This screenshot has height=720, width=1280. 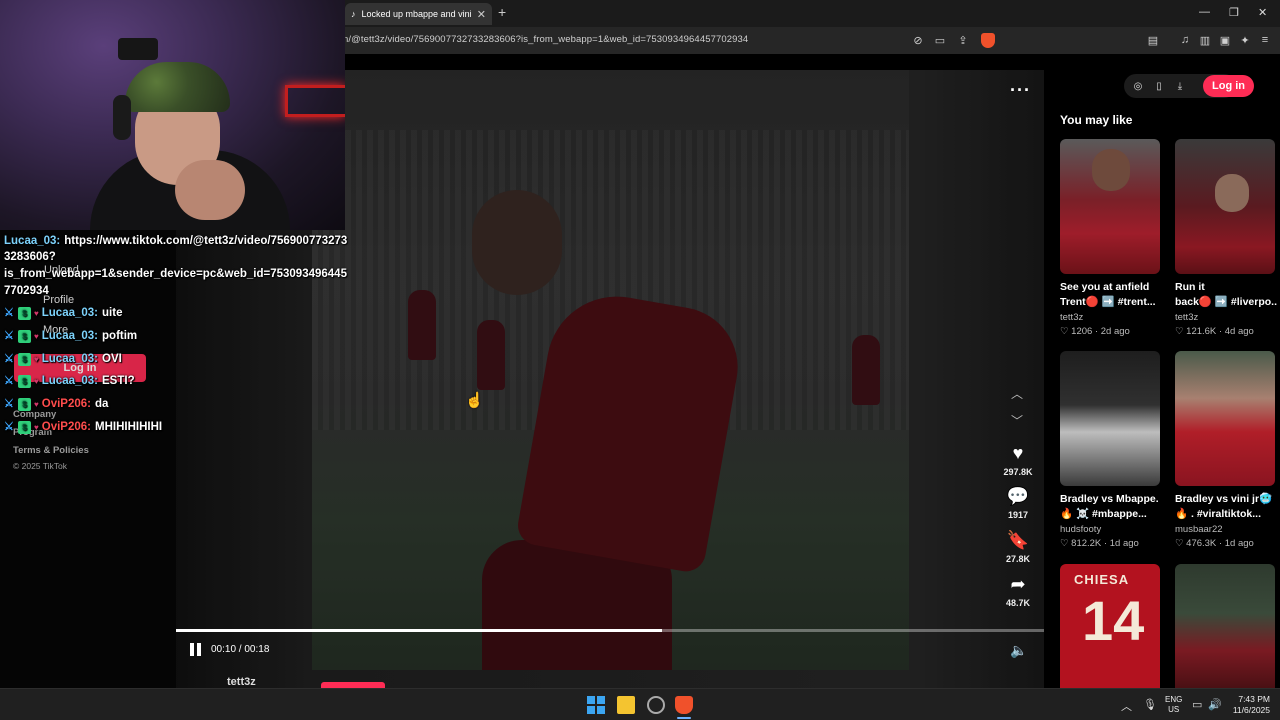 I want to click on leo-ai-icon: ✦, so click(x=1245, y=40).